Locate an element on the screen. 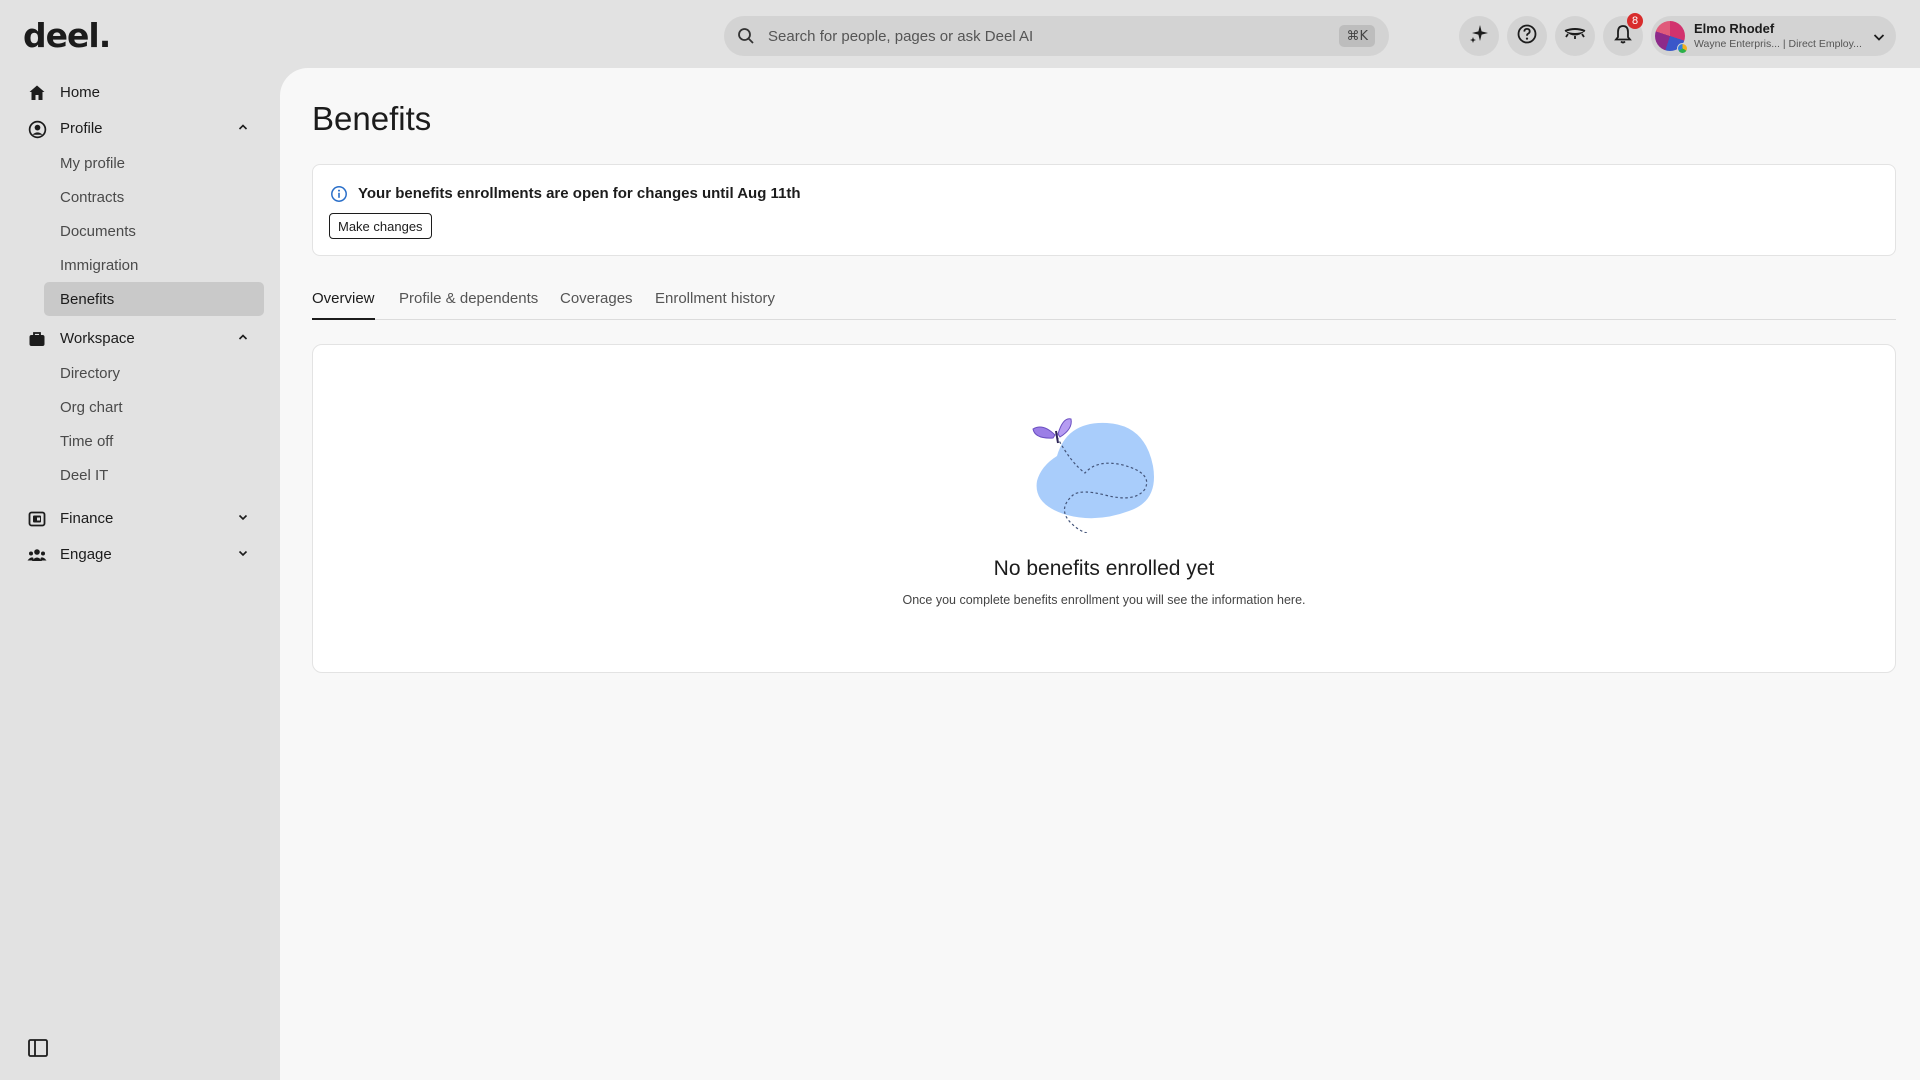 This screenshot has height=1080, width=1920. home-icon is located at coordinates (37, 93).